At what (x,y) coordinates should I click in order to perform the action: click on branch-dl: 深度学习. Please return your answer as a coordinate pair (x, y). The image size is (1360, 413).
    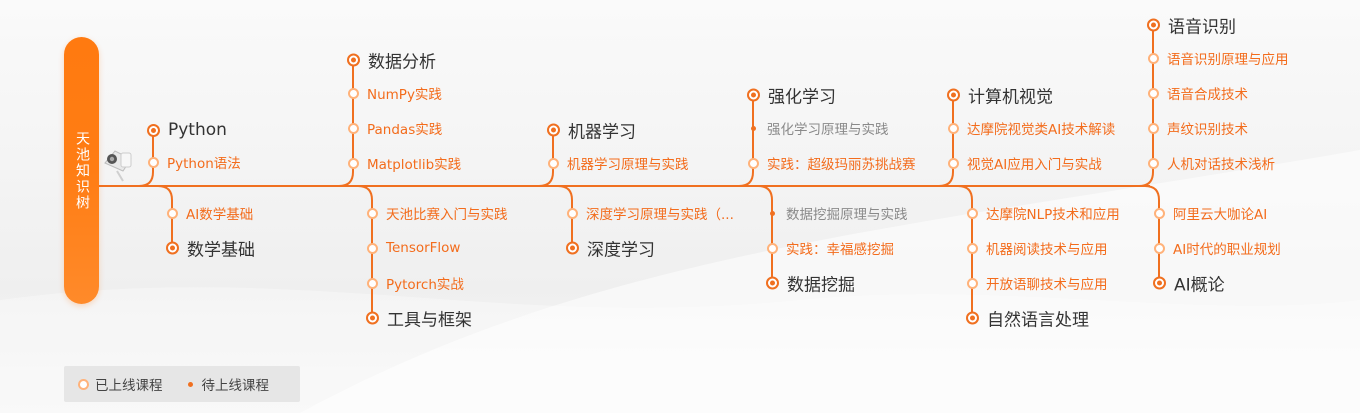
    Looking at the image, I should click on (610, 248).